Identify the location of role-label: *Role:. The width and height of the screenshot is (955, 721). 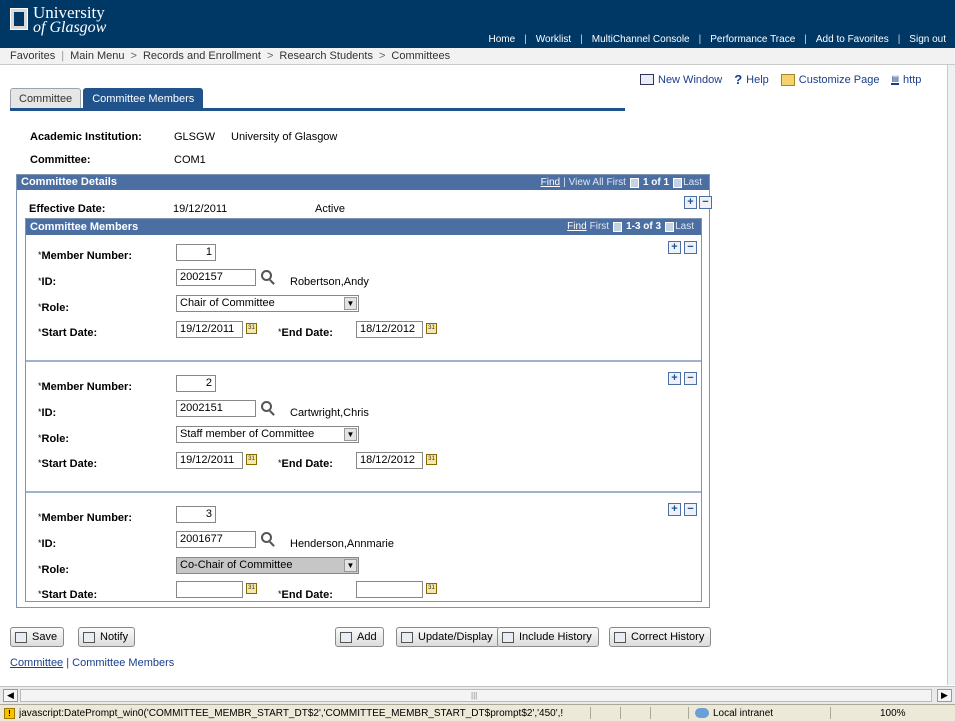
(54, 308).